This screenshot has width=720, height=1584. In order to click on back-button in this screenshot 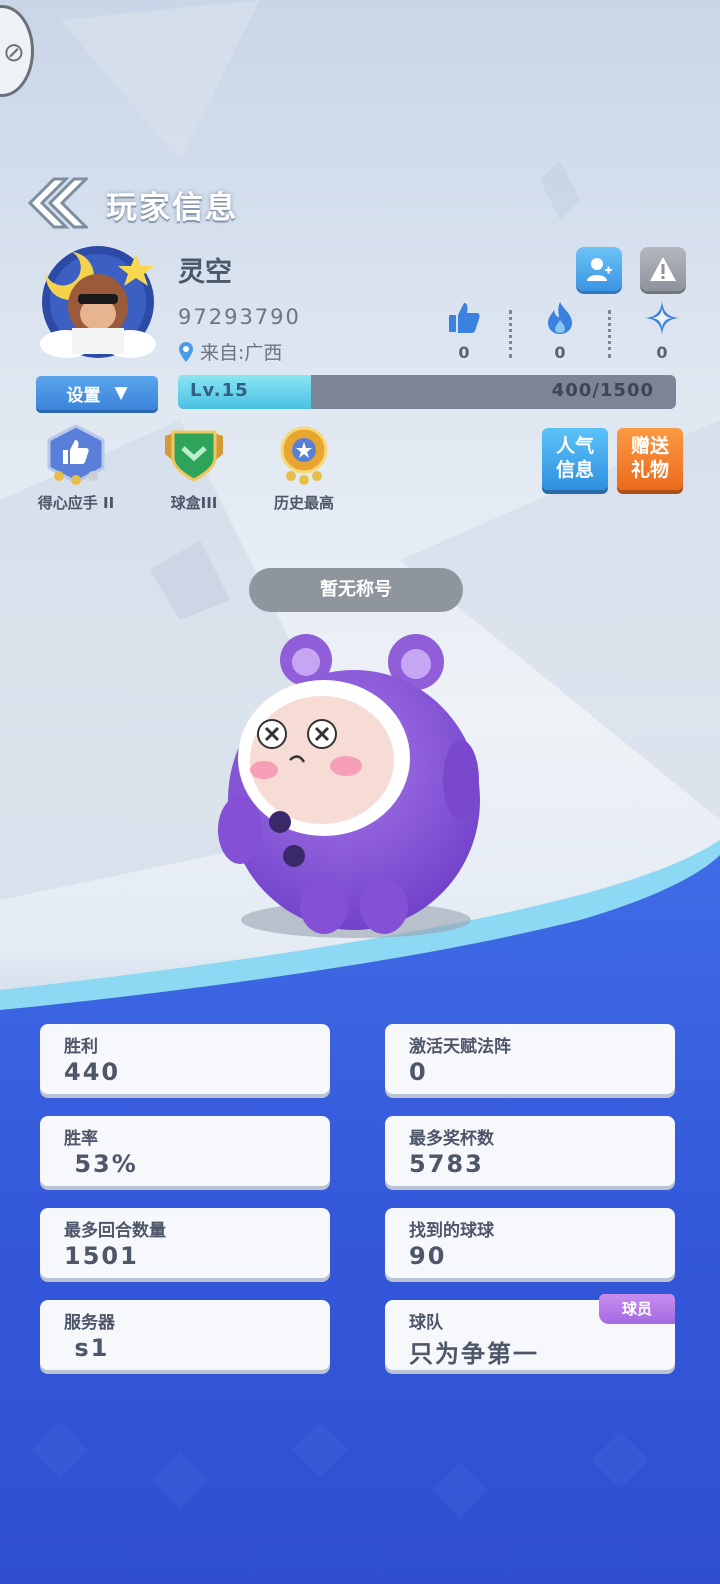, I will do `click(56, 203)`.